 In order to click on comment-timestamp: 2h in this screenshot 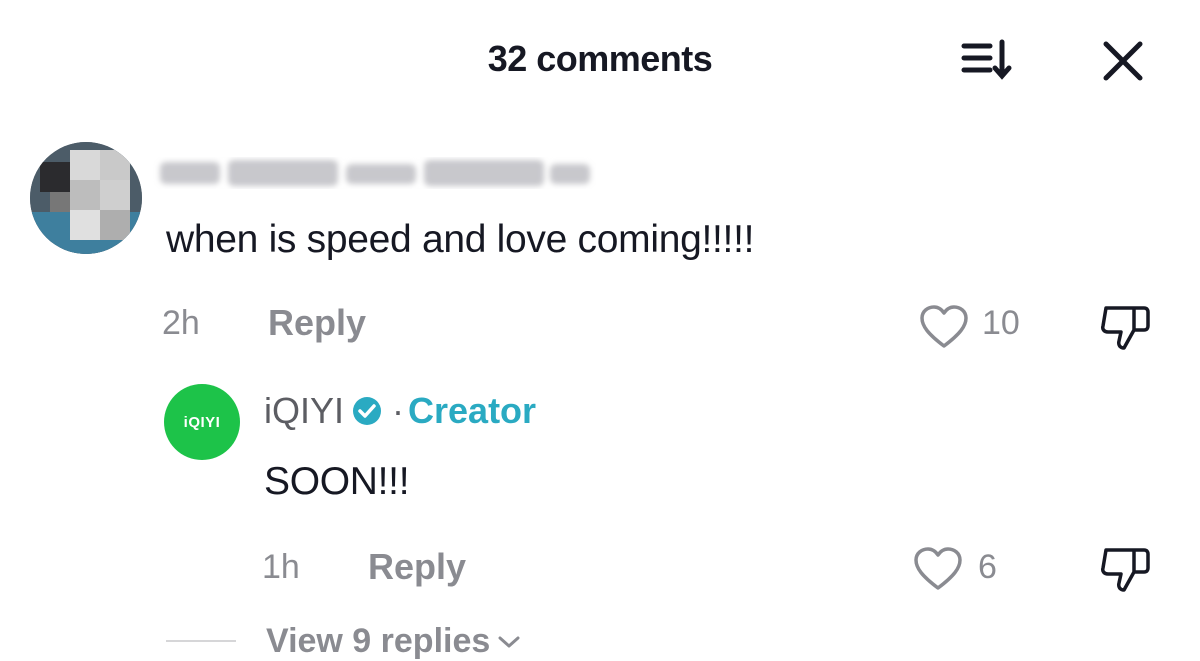, I will do `click(181, 323)`.